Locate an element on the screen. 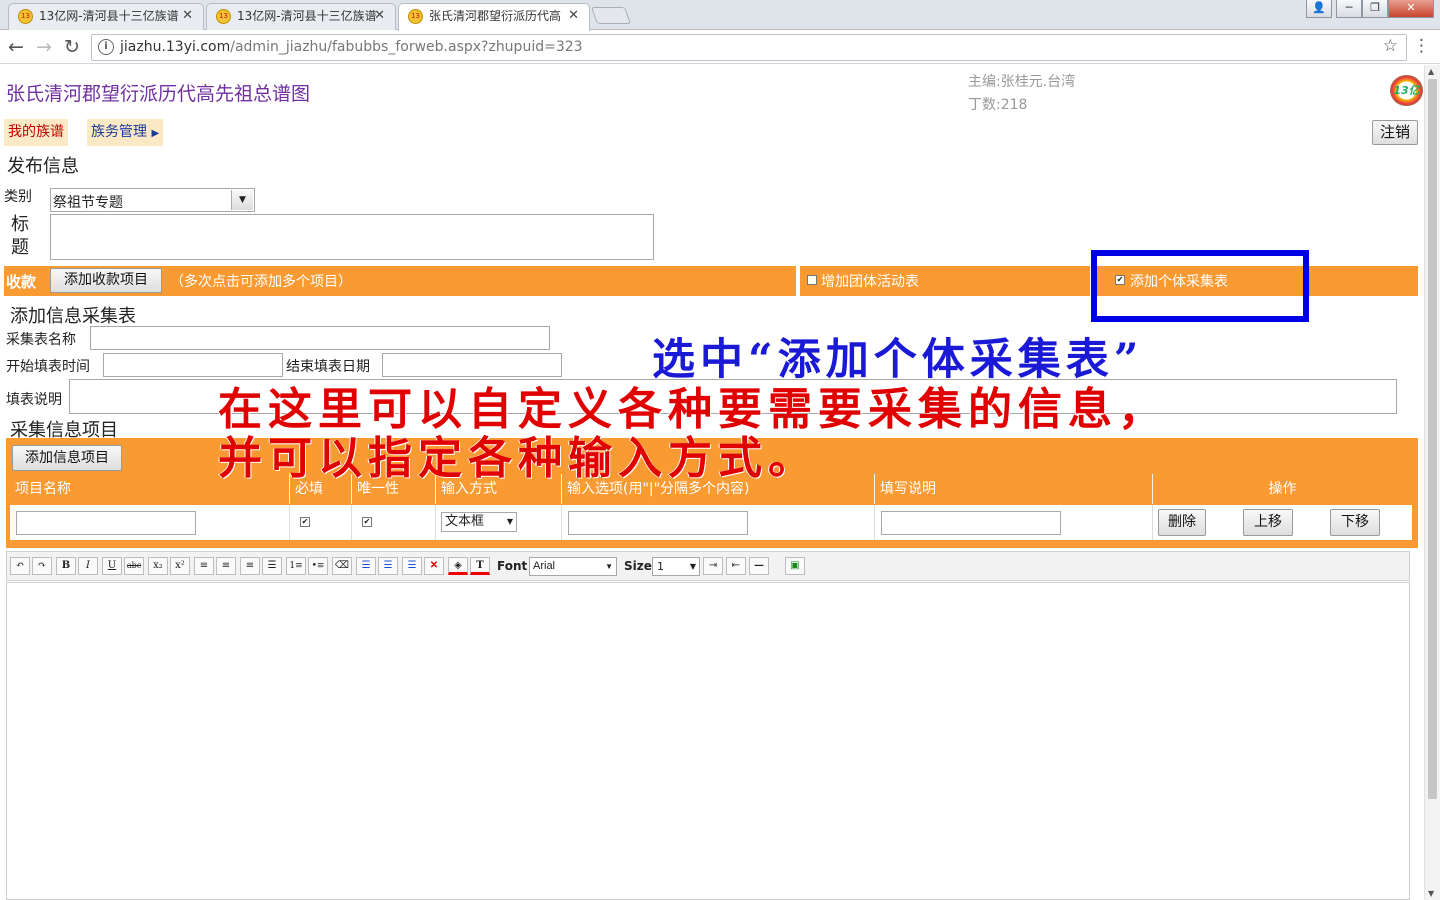 The width and height of the screenshot is (1440, 900). title-input is located at coordinates (352, 237).